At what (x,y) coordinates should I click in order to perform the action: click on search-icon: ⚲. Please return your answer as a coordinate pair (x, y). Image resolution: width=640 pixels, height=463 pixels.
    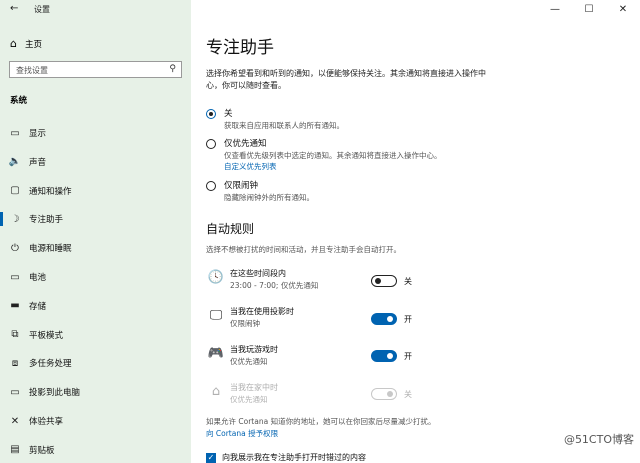
    Looking at the image, I should click on (172, 69).